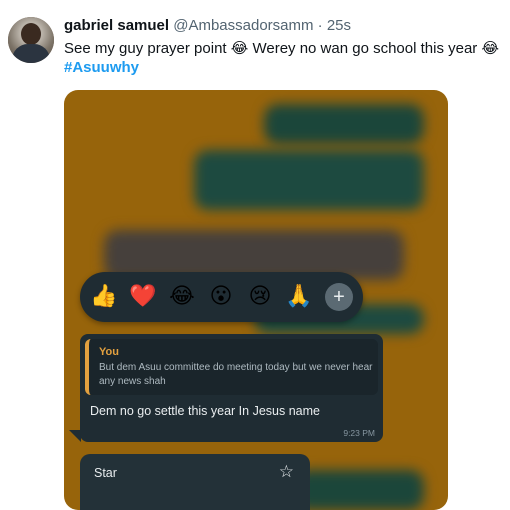  I want to click on crying-emoji-icon: 😢, so click(260, 297).